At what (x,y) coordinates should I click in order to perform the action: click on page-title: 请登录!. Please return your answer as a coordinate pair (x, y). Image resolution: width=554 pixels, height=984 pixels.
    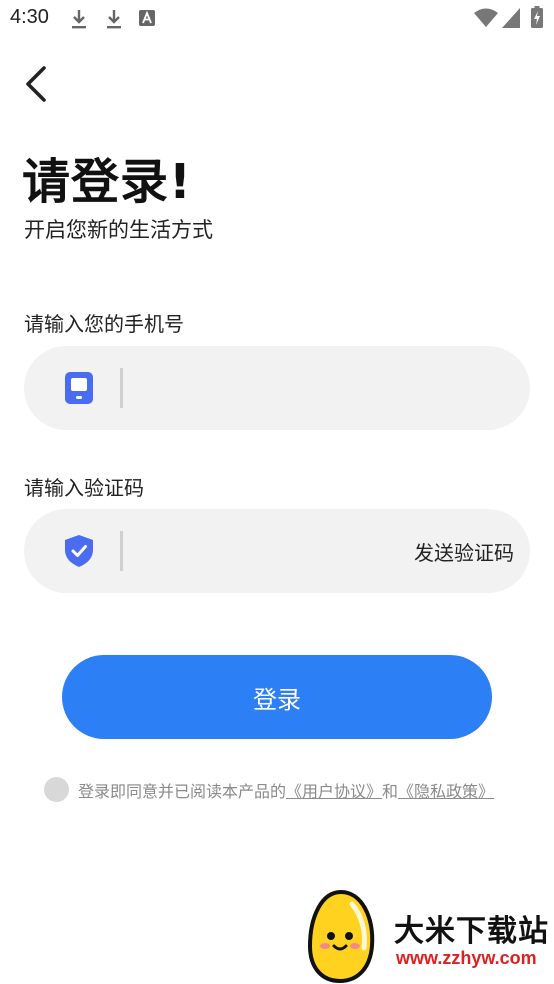
    Looking at the image, I should click on (107, 182).